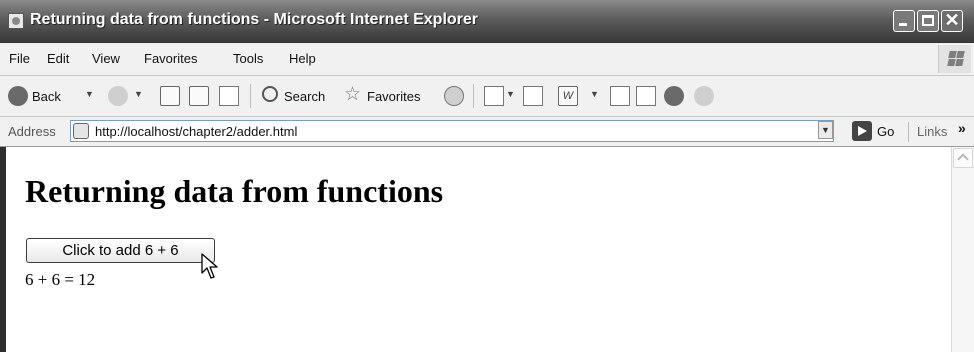 Image resolution: width=974 pixels, height=352 pixels. I want to click on chevron-right-icon: », so click(962, 128).